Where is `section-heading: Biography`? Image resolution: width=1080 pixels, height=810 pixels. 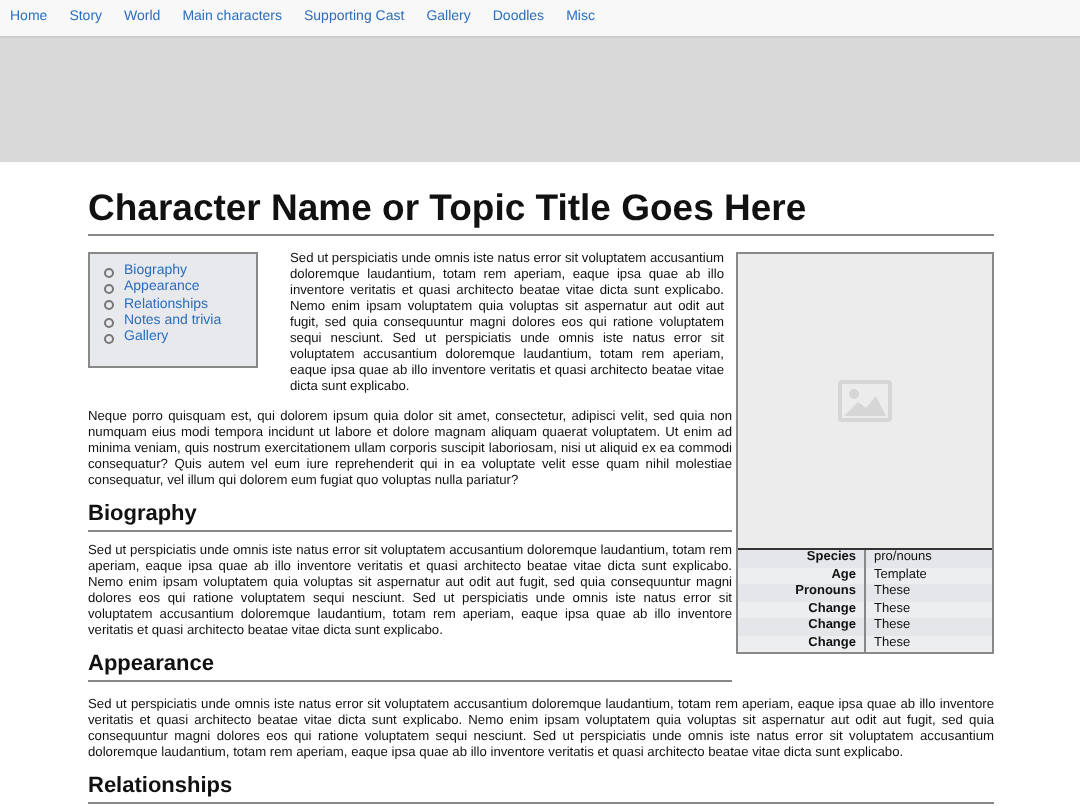
section-heading: Biography is located at coordinates (410, 517).